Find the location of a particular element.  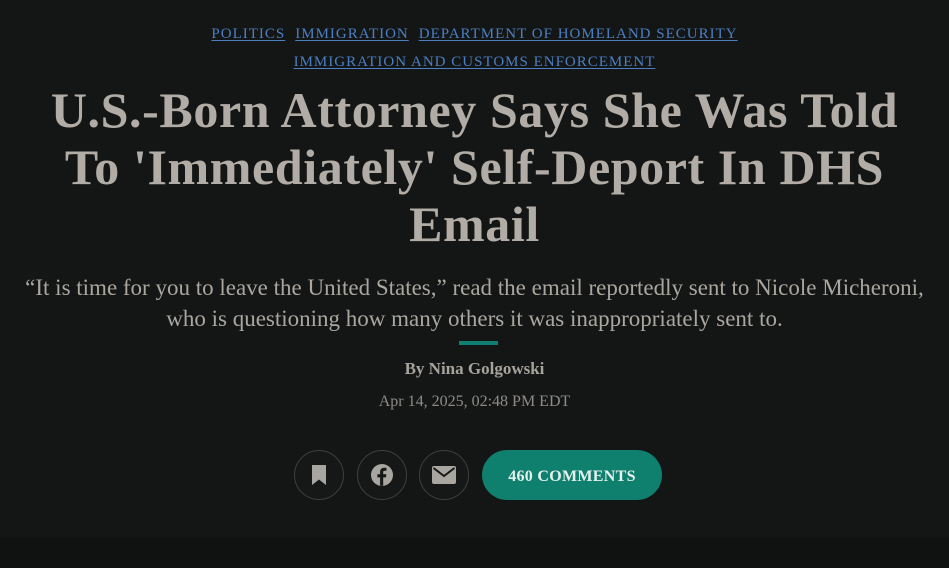

bookmark-icon is located at coordinates (319, 475).